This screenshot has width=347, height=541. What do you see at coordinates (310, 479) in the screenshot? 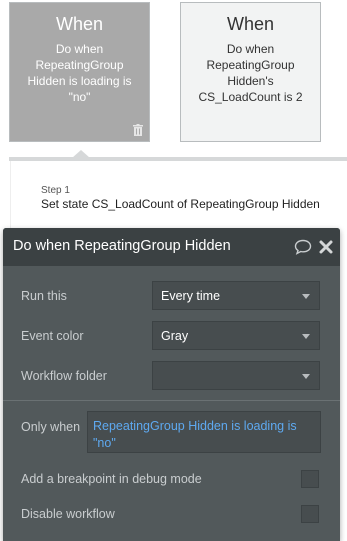
I see `breakpoint-checkbox` at bounding box center [310, 479].